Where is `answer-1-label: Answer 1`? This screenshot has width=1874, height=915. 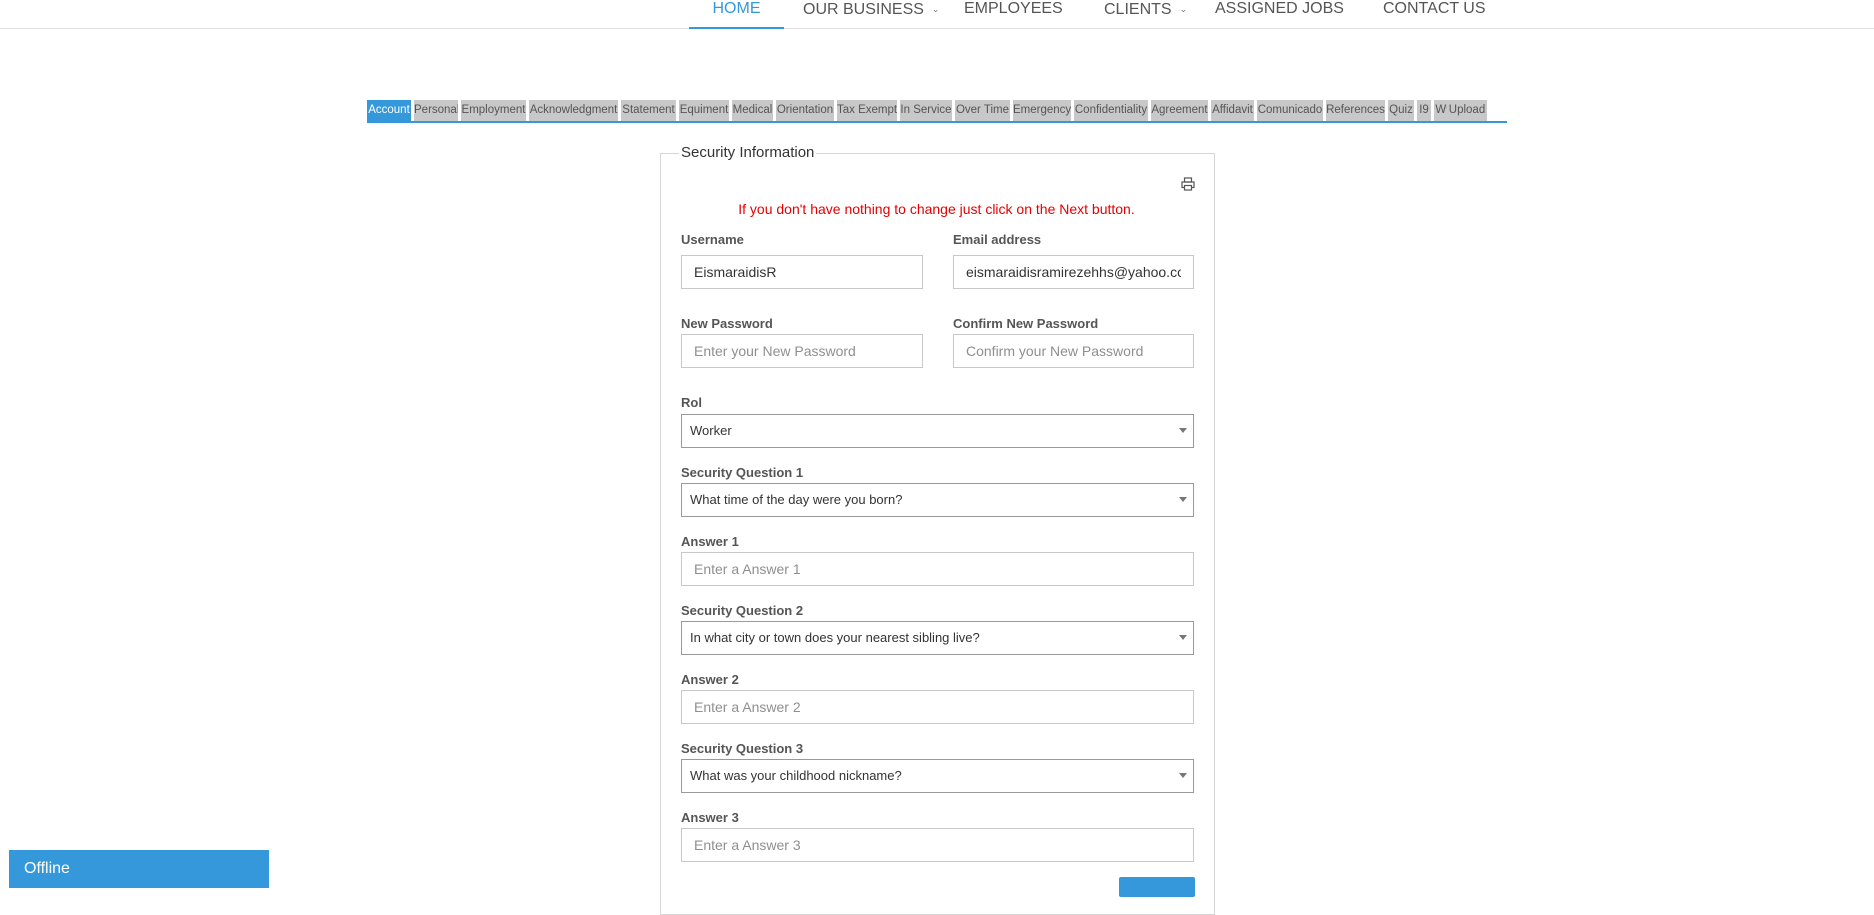 answer-1-label: Answer 1 is located at coordinates (710, 541).